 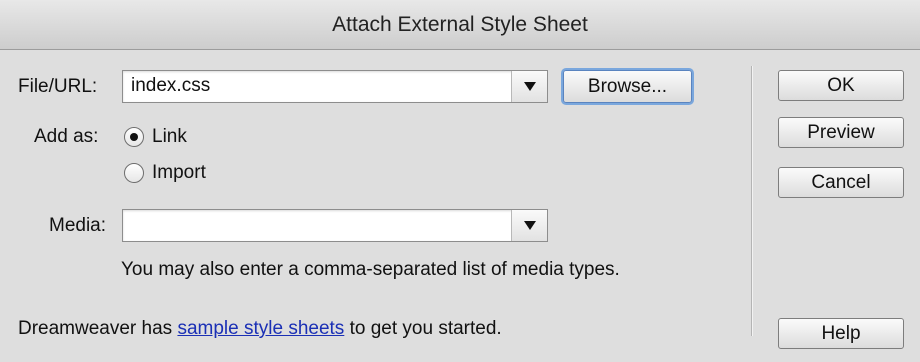 What do you see at coordinates (841, 85) in the screenshot?
I see `ok-button: OK` at bounding box center [841, 85].